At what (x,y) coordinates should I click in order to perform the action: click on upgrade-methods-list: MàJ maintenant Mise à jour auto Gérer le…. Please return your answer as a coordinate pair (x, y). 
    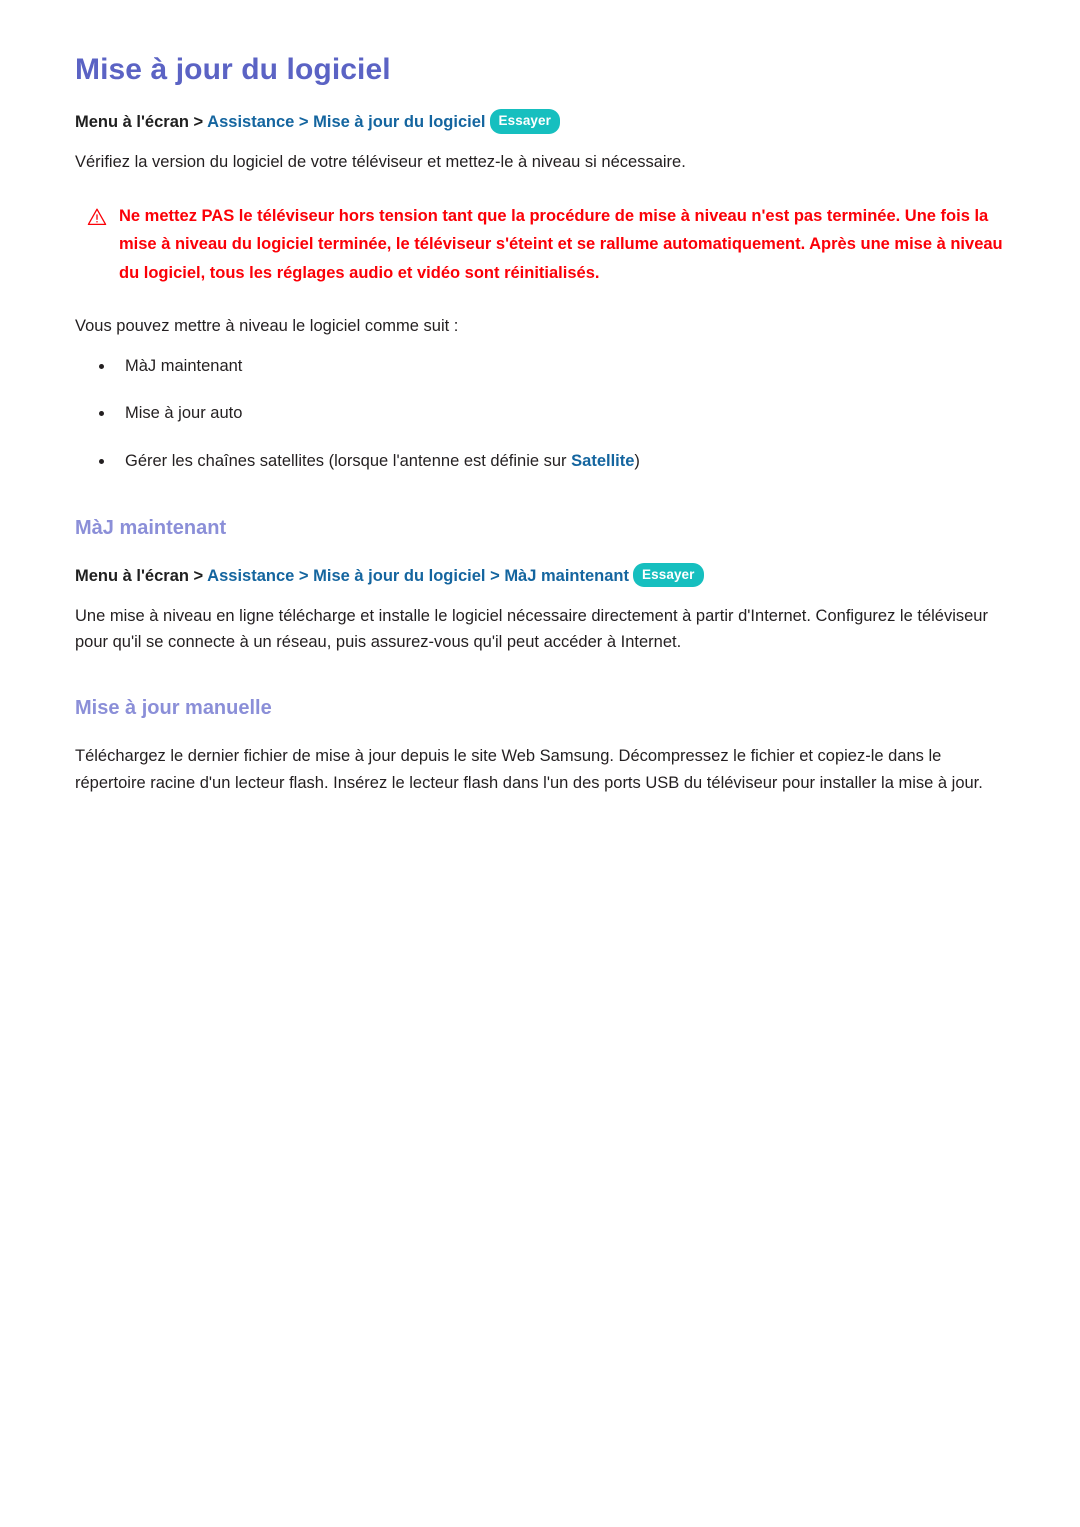
    Looking at the image, I should click on (542, 414).